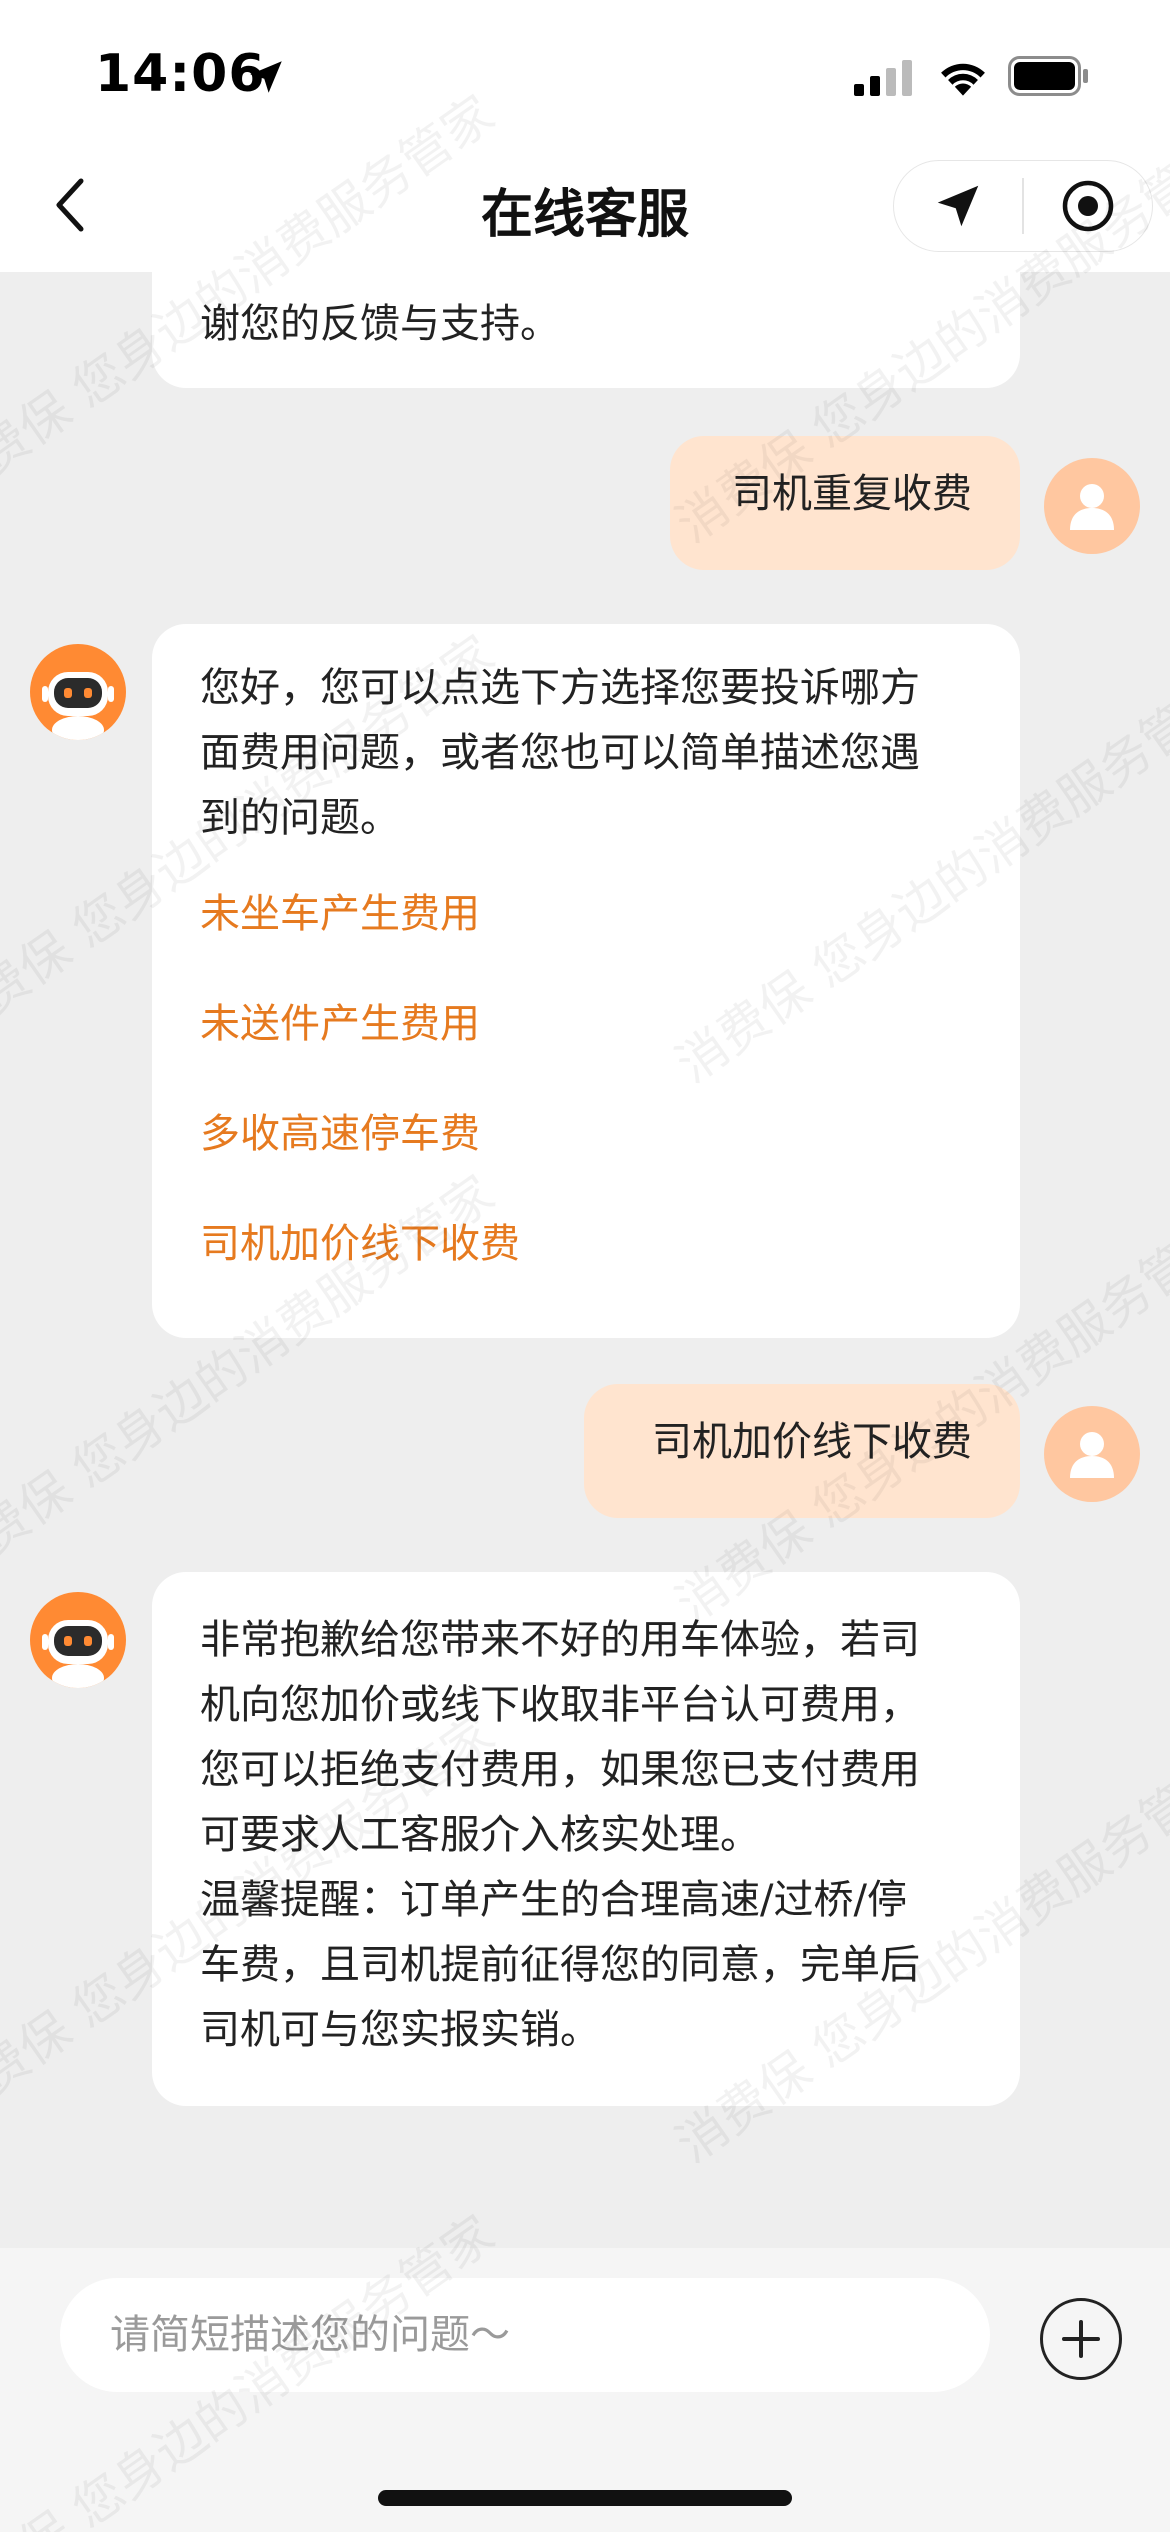 Image resolution: width=1170 pixels, height=2532 pixels. Describe the element at coordinates (963, 79) in the screenshot. I see `wifi-icon` at that location.